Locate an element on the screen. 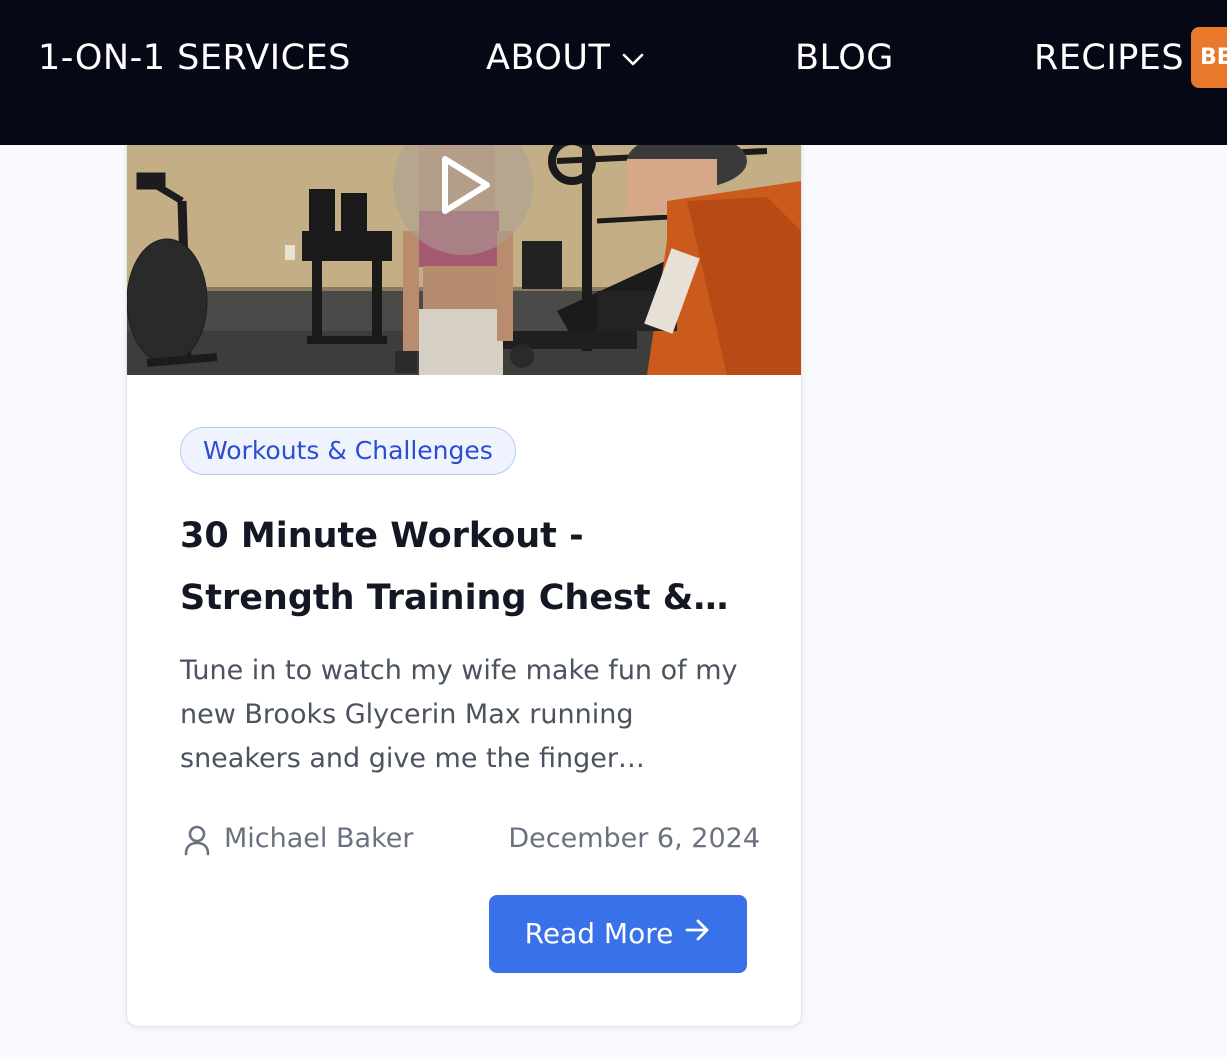 This screenshot has height=1057, width=1227. user-icon is located at coordinates (197, 847).